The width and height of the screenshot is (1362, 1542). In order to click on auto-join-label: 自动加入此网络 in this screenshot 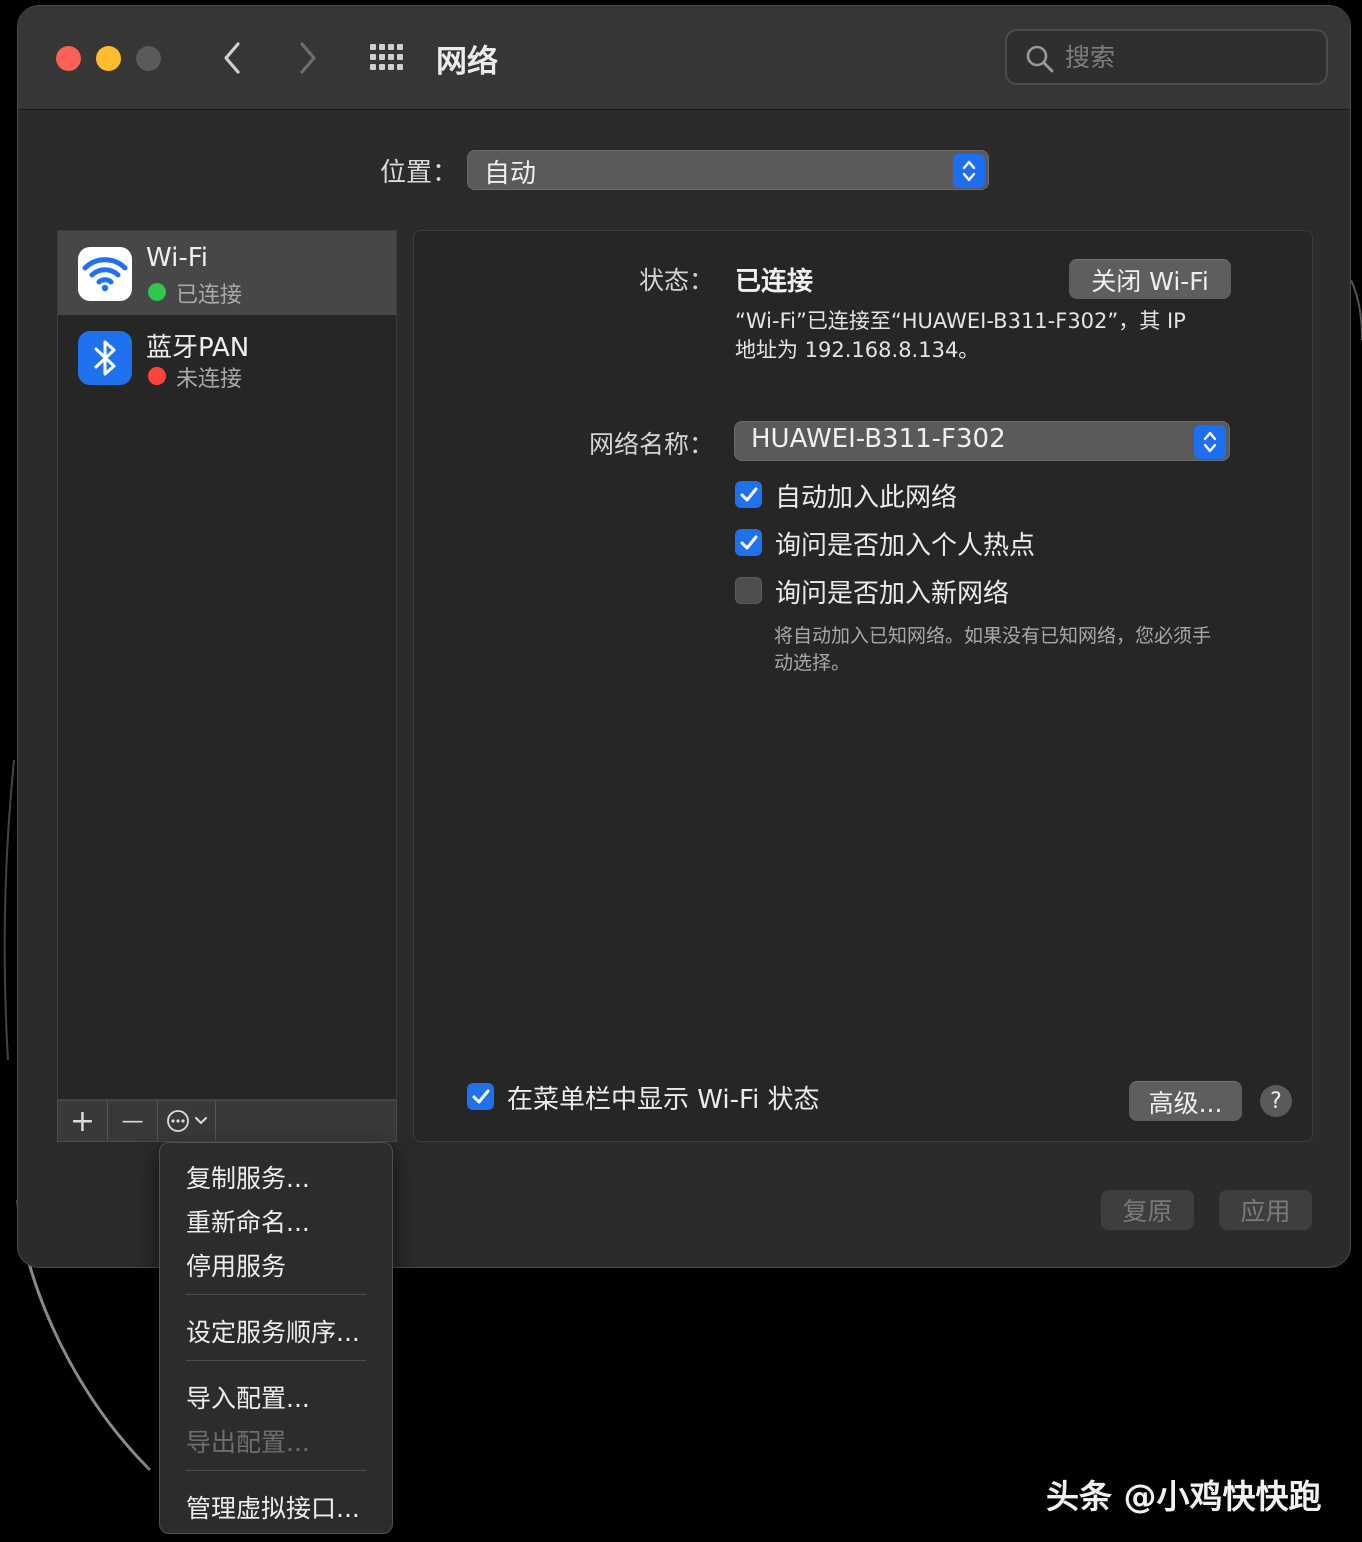, I will do `click(866, 498)`.